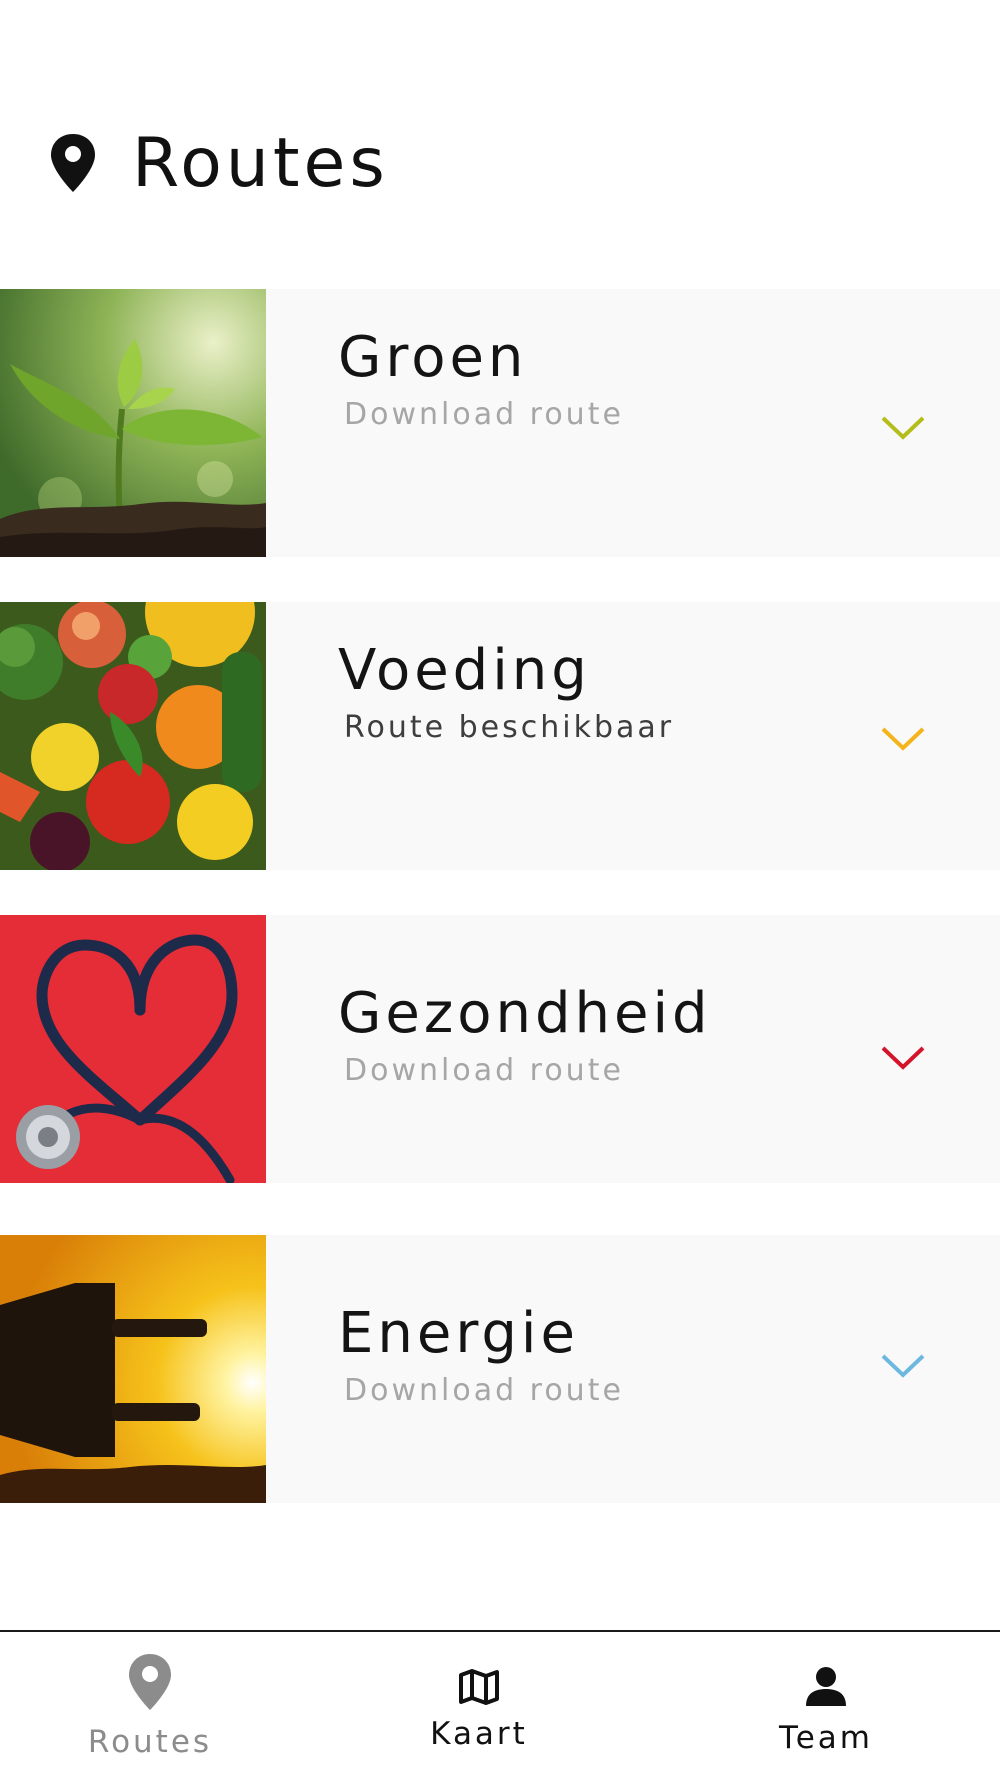  What do you see at coordinates (479, 1687) in the screenshot?
I see `map-icon` at bounding box center [479, 1687].